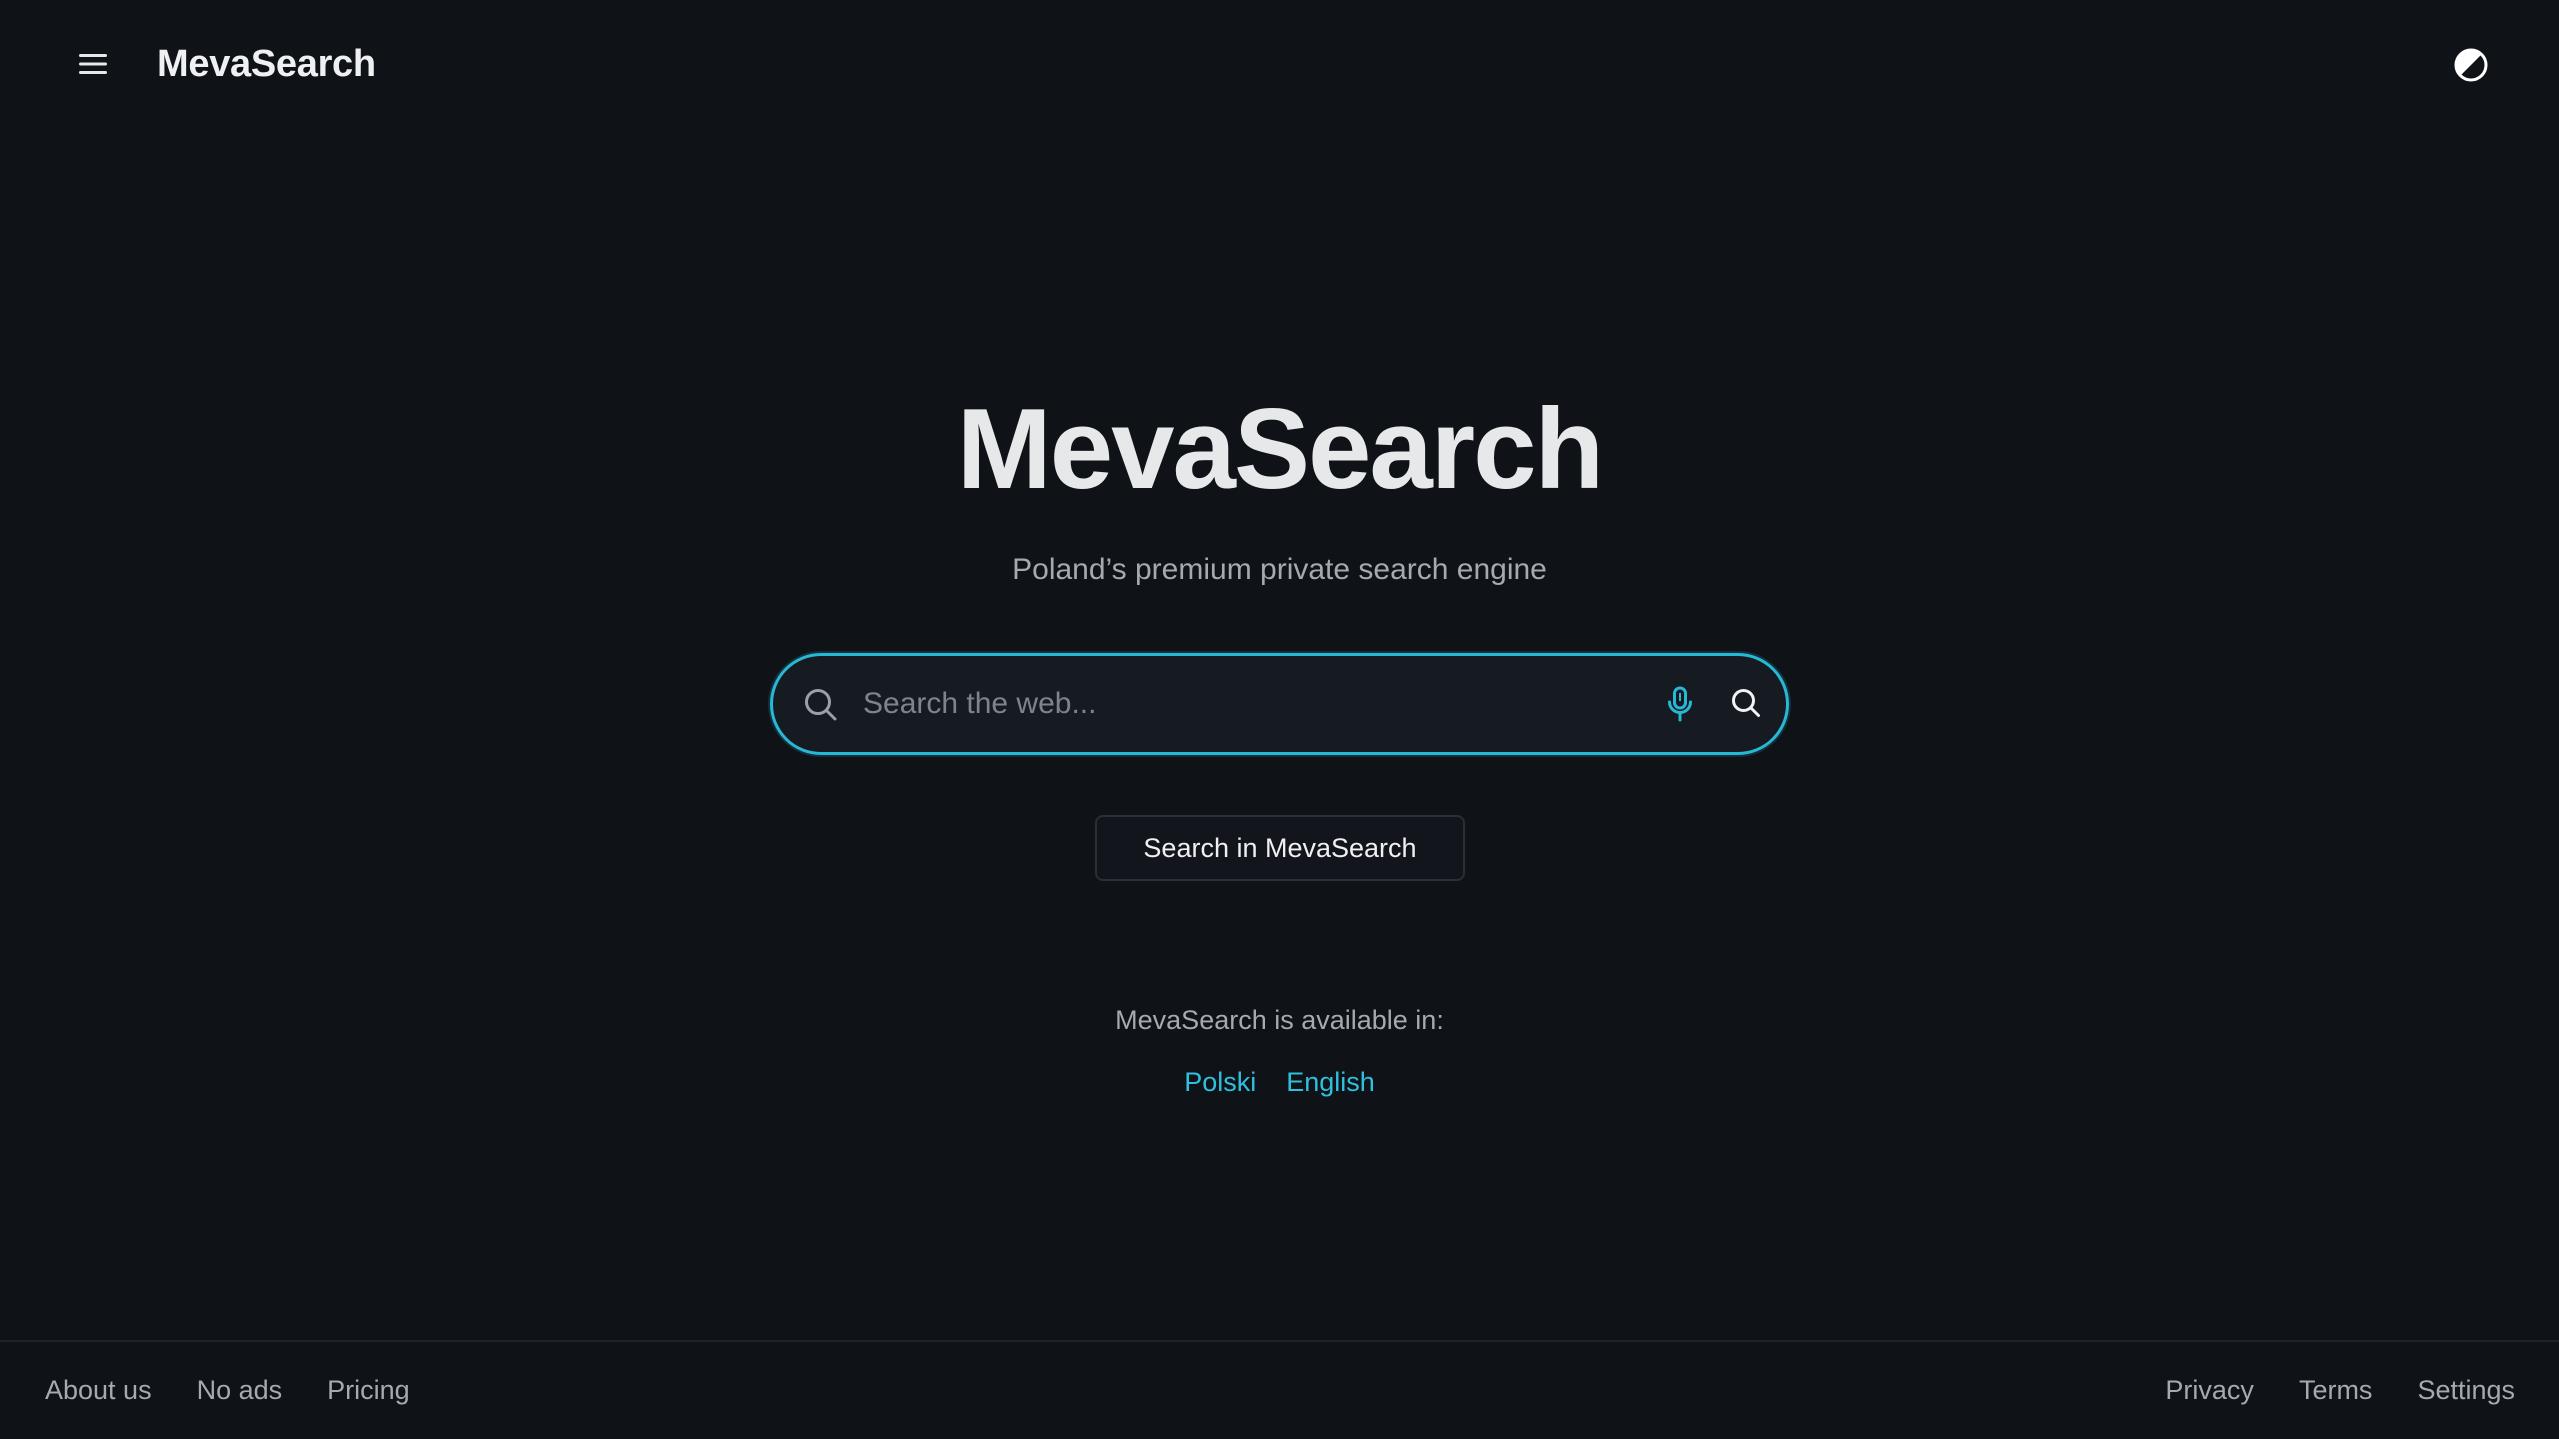 This screenshot has width=2559, height=1439. I want to click on search-submit-icon-button, so click(1746, 703).